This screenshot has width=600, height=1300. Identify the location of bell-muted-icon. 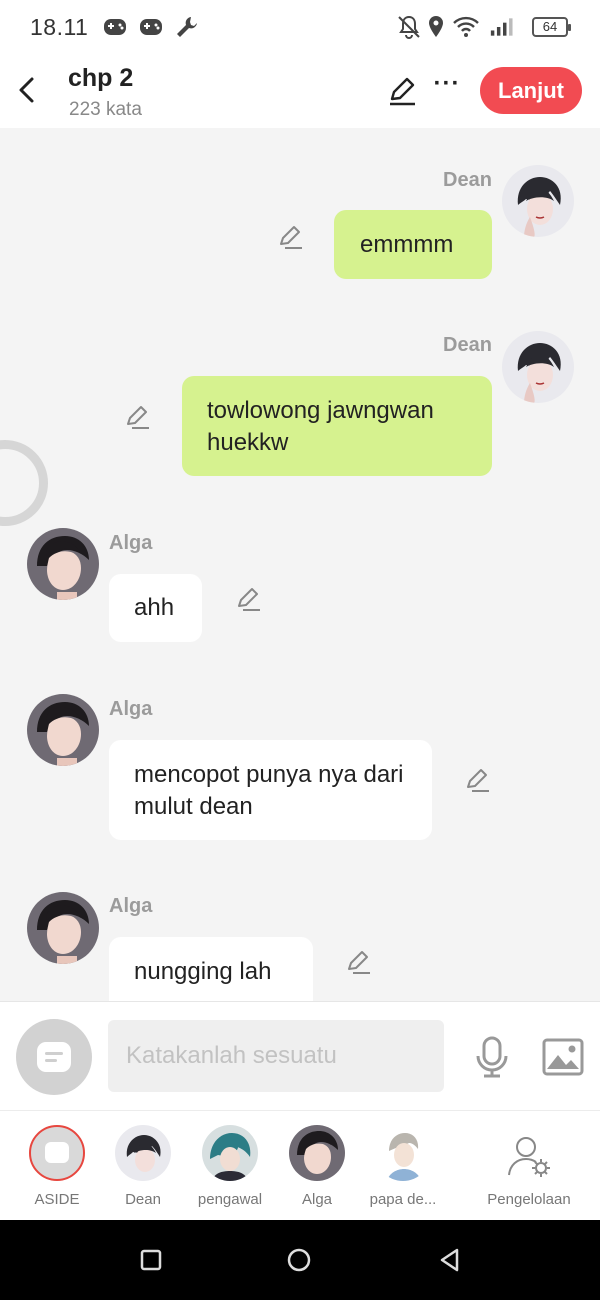
(409, 27).